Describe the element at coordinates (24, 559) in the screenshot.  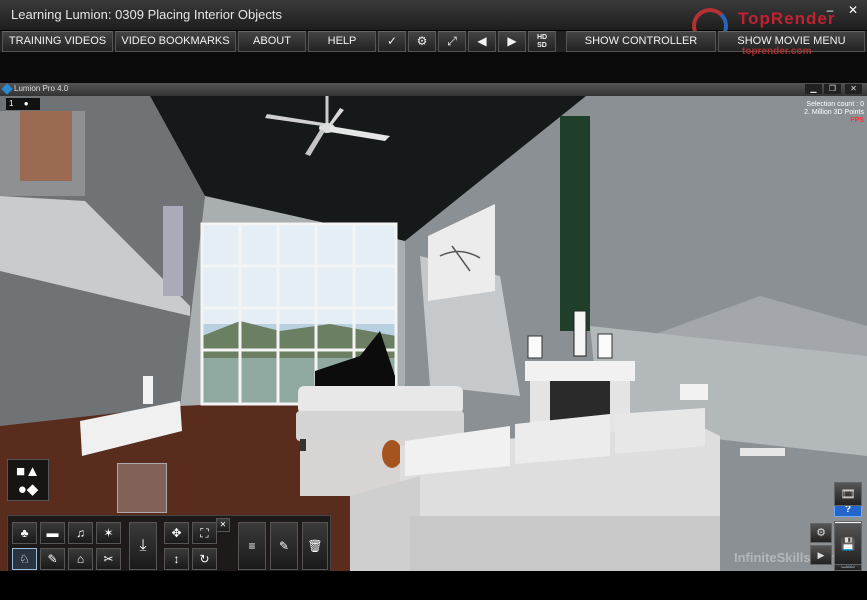
I see `indoor-chair-icon: ♘` at that location.